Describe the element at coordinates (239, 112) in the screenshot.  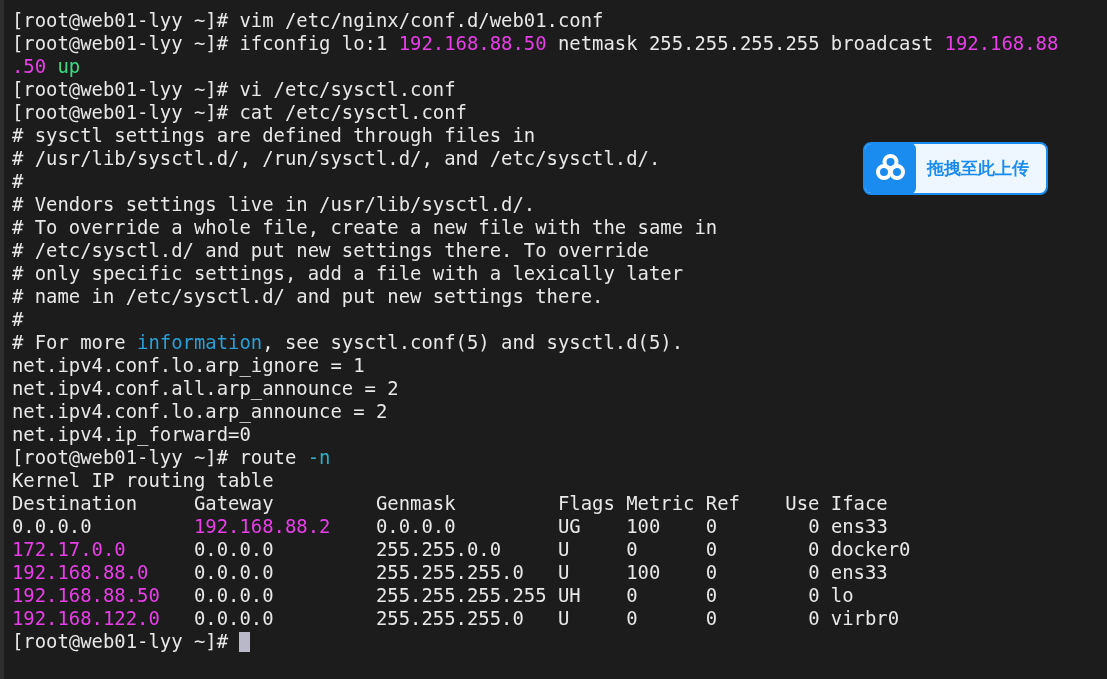
I see `terminal-text: [root@web01-lyy ~]# cat /etc/sysctl.conf` at that location.